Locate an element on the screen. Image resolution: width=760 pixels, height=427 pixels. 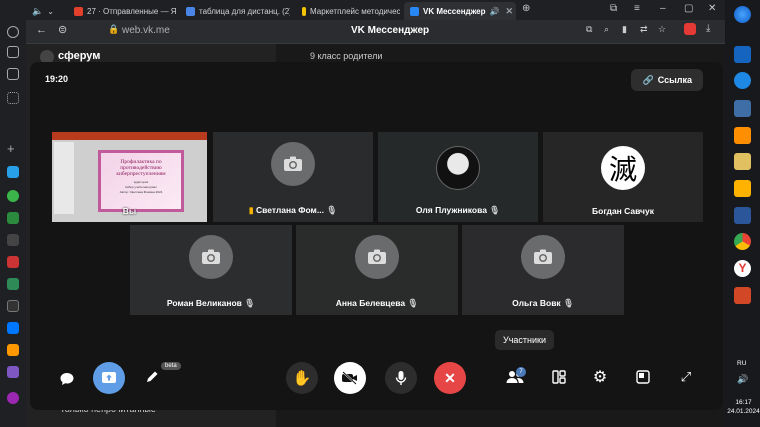
back-icon: ← is located at coordinates (41, 30).